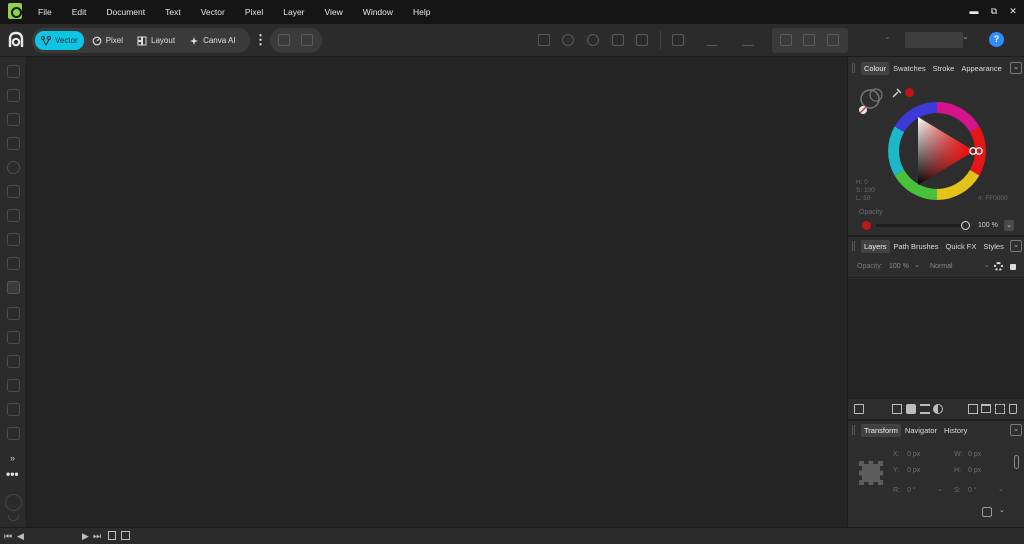  What do you see at coordinates (1009, 225) in the screenshot?
I see `opacity-dropdown-icon: ⌄` at bounding box center [1009, 225].